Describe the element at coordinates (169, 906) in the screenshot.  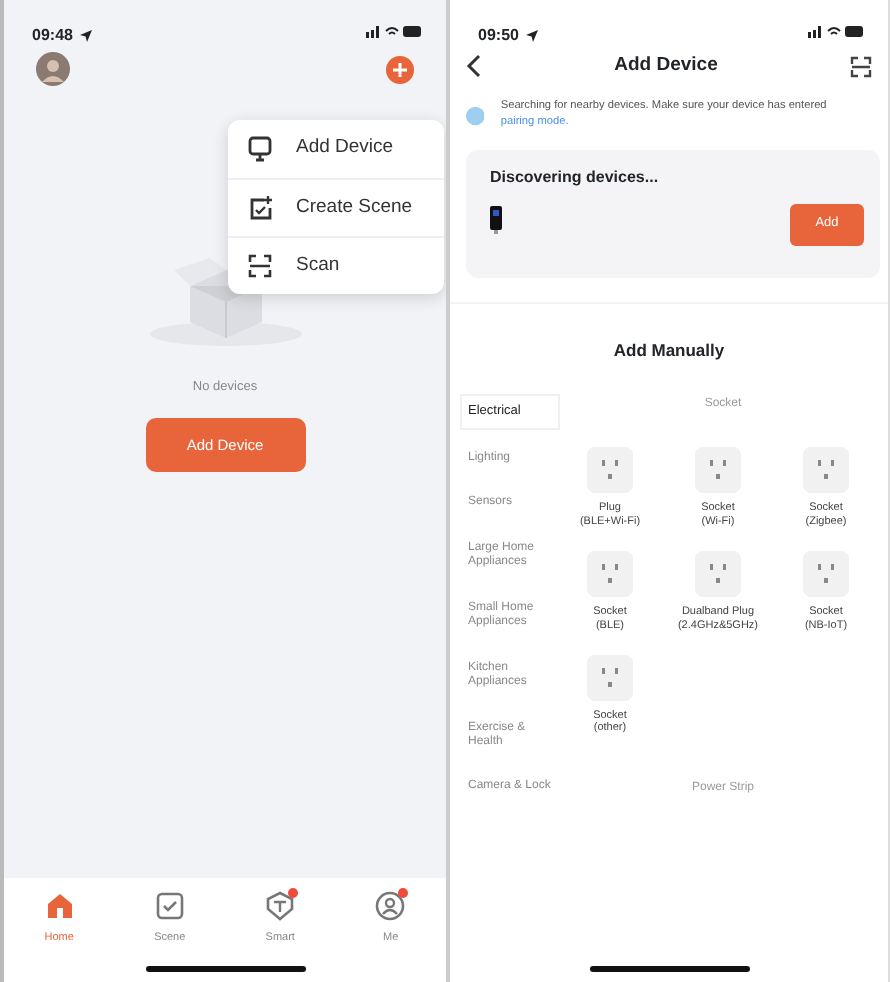
I see `checkbox-icon` at that location.